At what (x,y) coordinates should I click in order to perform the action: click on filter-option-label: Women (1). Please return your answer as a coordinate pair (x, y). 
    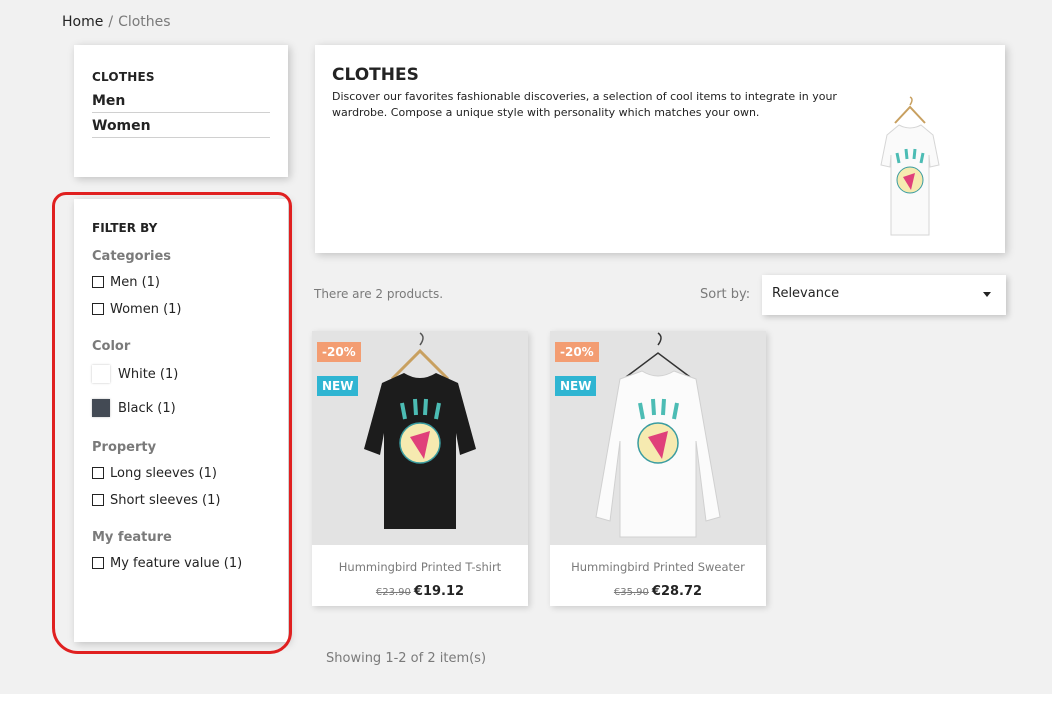
    Looking at the image, I should click on (146, 309).